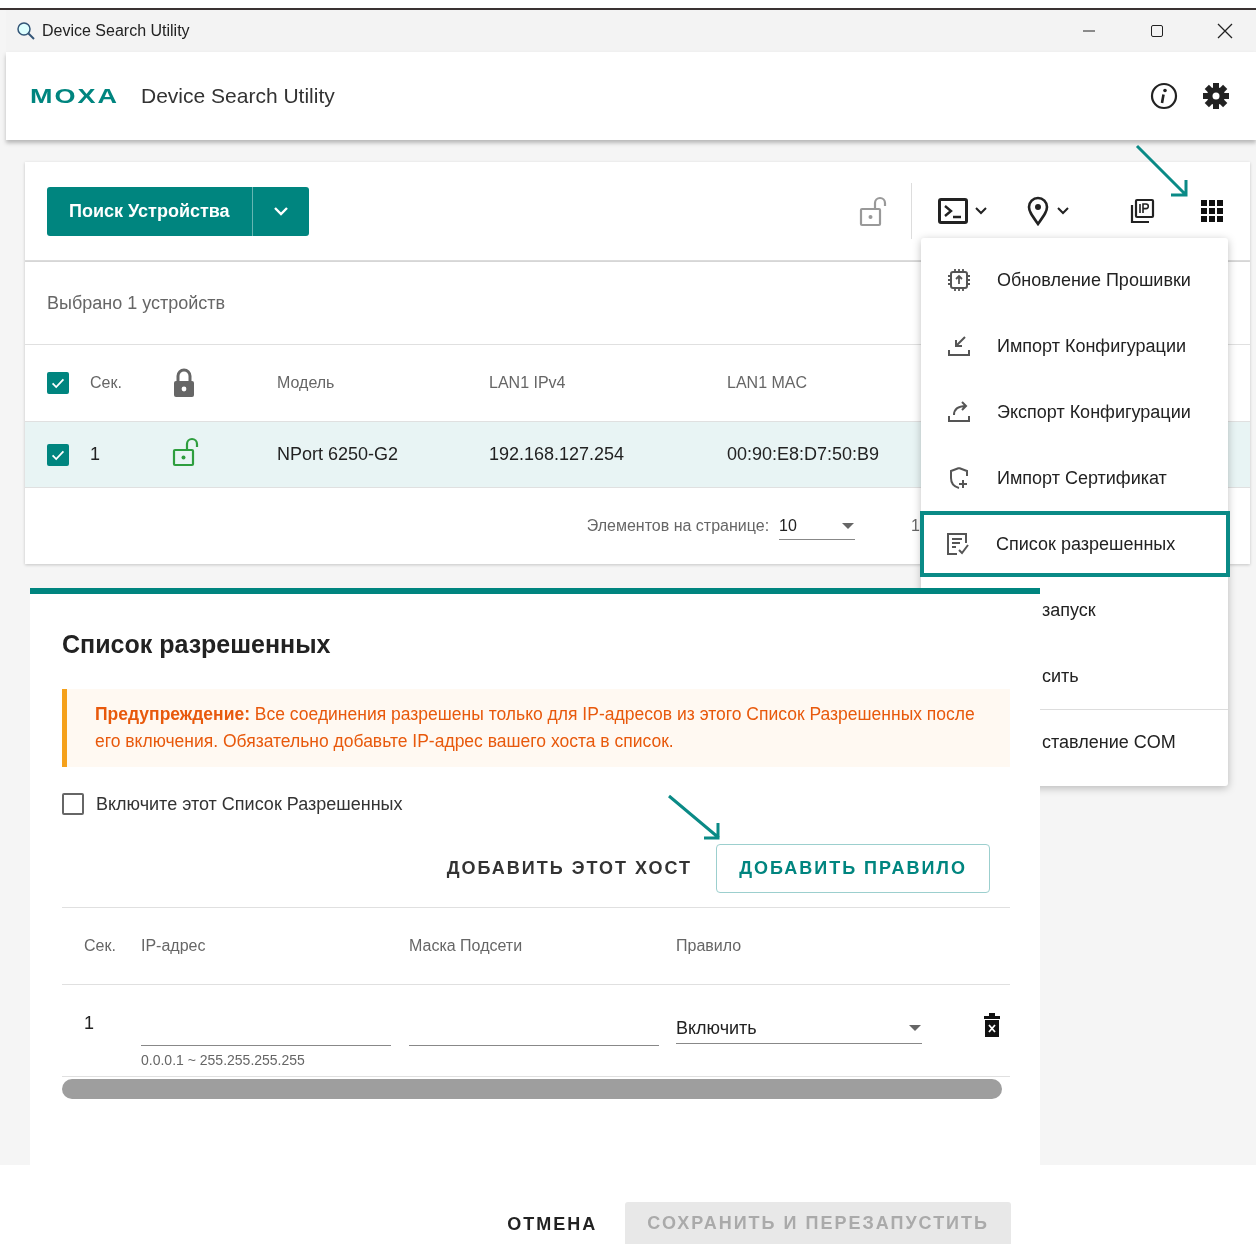  Describe the element at coordinates (249, 804) in the screenshot. I see `checkbox-label: Включите этот Список Разрешенных` at that location.